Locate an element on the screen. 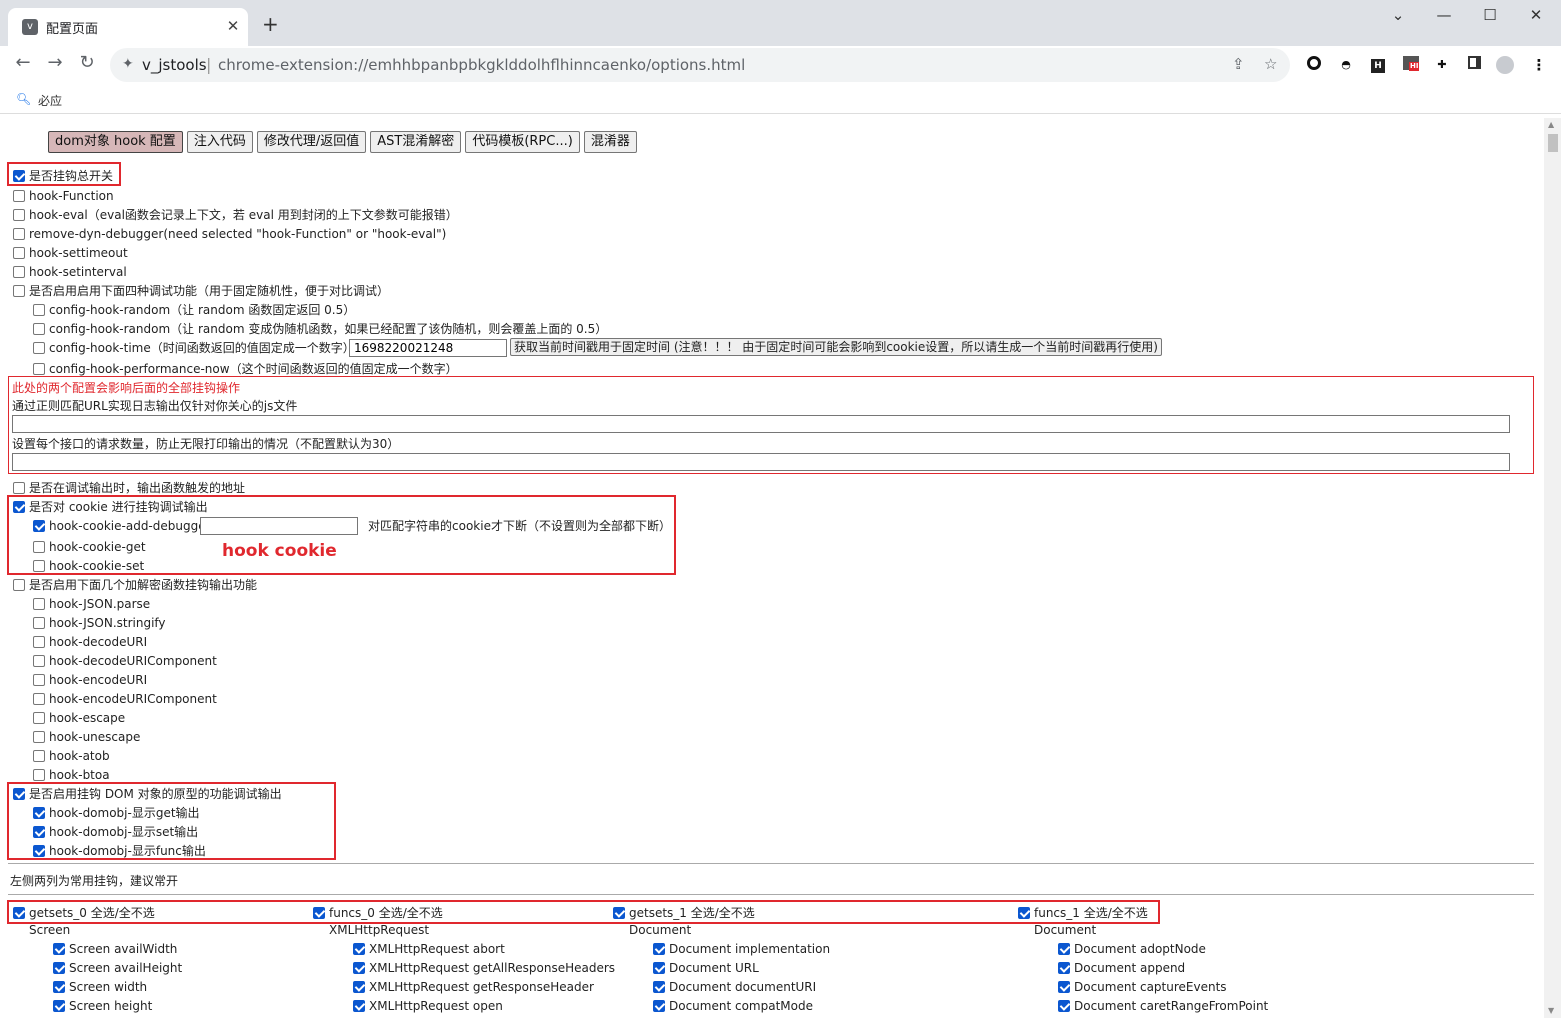  back-icon: ← is located at coordinates (23, 62).